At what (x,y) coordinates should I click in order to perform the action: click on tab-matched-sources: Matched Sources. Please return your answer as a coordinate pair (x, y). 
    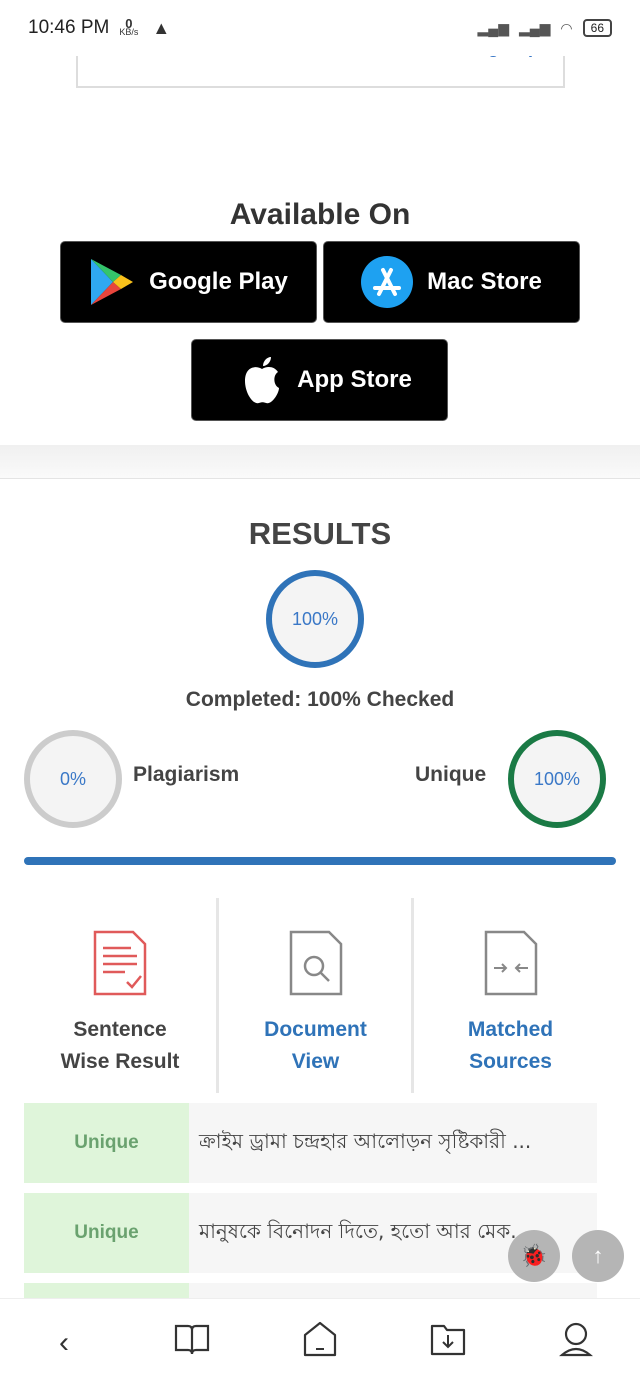
    Looking at the image, I should click on (510, 995).